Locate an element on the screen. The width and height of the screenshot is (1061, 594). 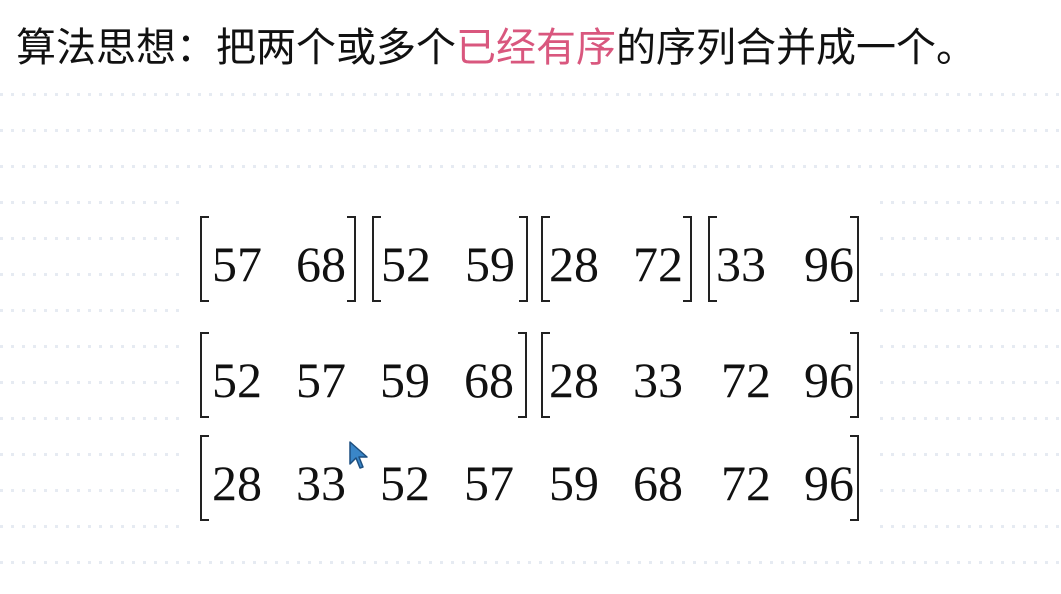
merge-row-2: 52 57 59 68 28 33 72 96 is located at coordinates (530, 375).